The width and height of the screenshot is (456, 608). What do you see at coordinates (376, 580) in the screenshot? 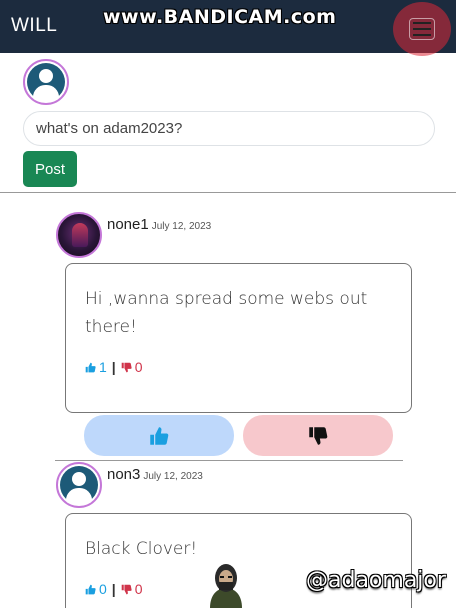
I see `creator-handle: @adaomajor` at bounding box center [376, 580].